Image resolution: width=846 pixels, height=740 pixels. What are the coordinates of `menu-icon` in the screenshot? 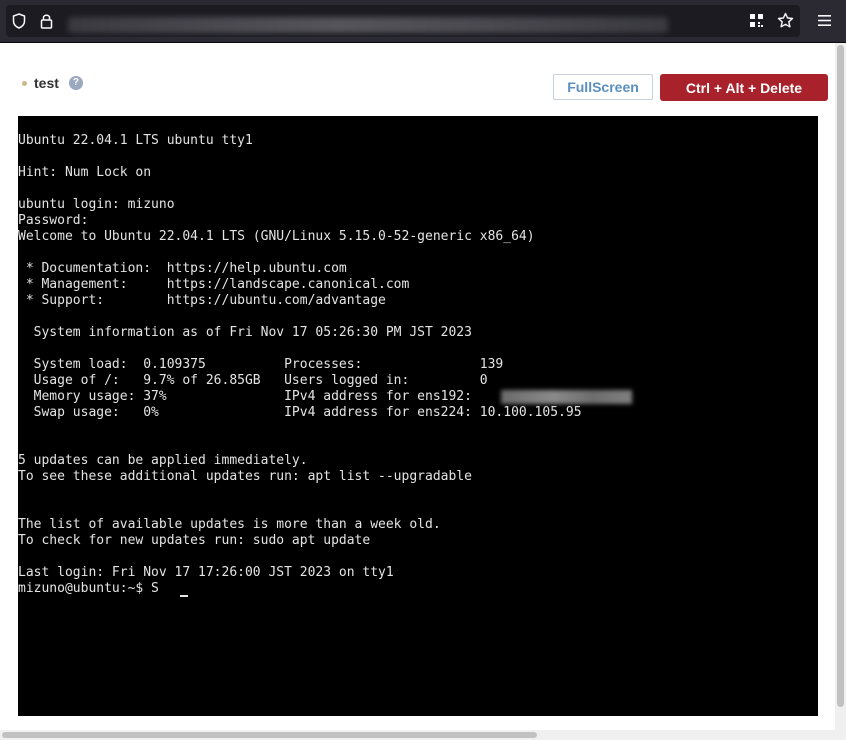 It's located at (824, 20).